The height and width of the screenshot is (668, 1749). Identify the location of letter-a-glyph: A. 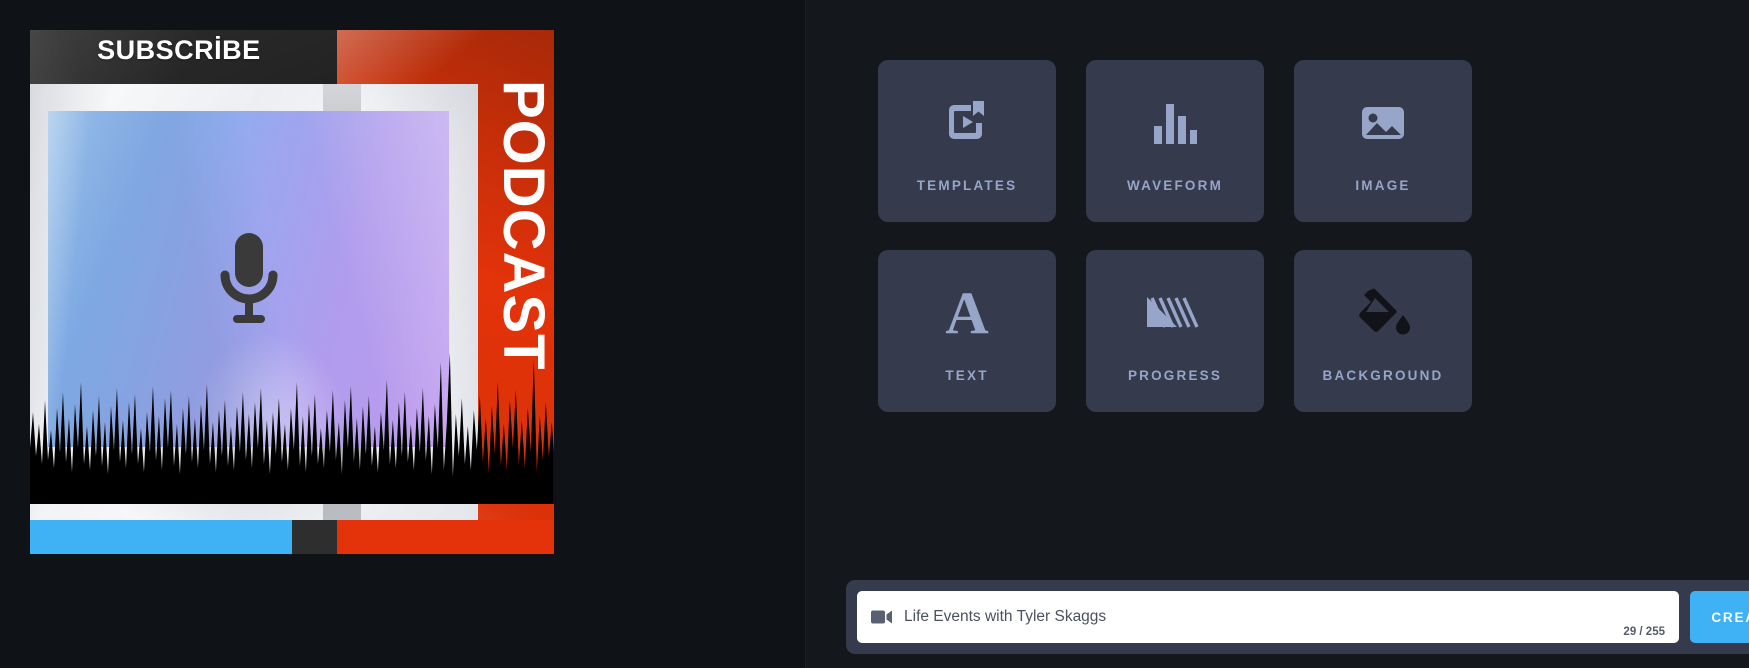
(967, 312).